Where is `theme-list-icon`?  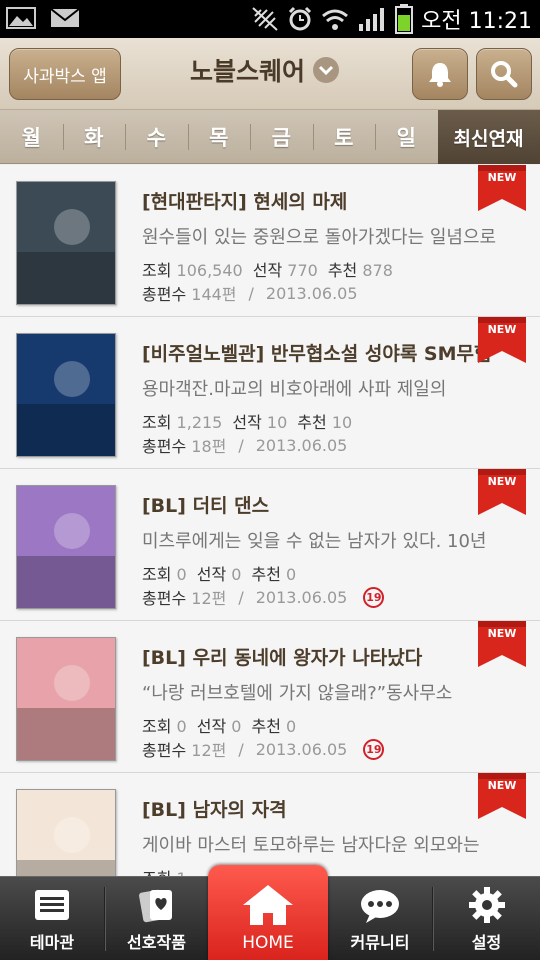 theme-list-icon is located at coordinates (52, 905).